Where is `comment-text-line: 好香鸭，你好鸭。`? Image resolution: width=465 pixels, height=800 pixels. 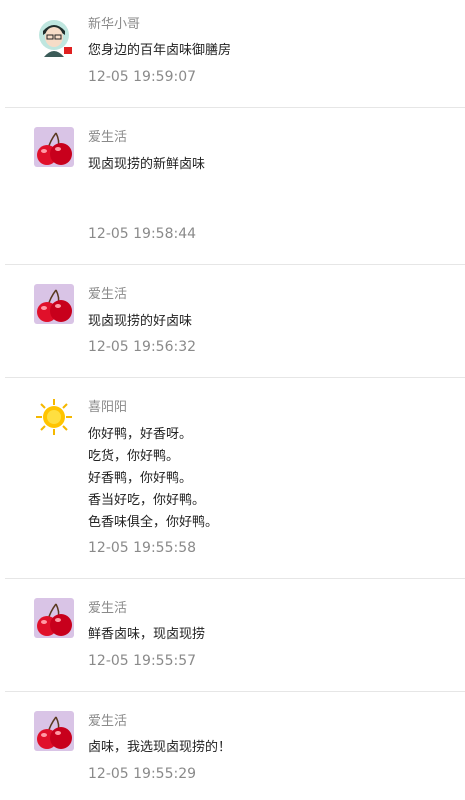 comment-text-line: 好香鸭，你好鸭。 is located at coordinates (140, 478).